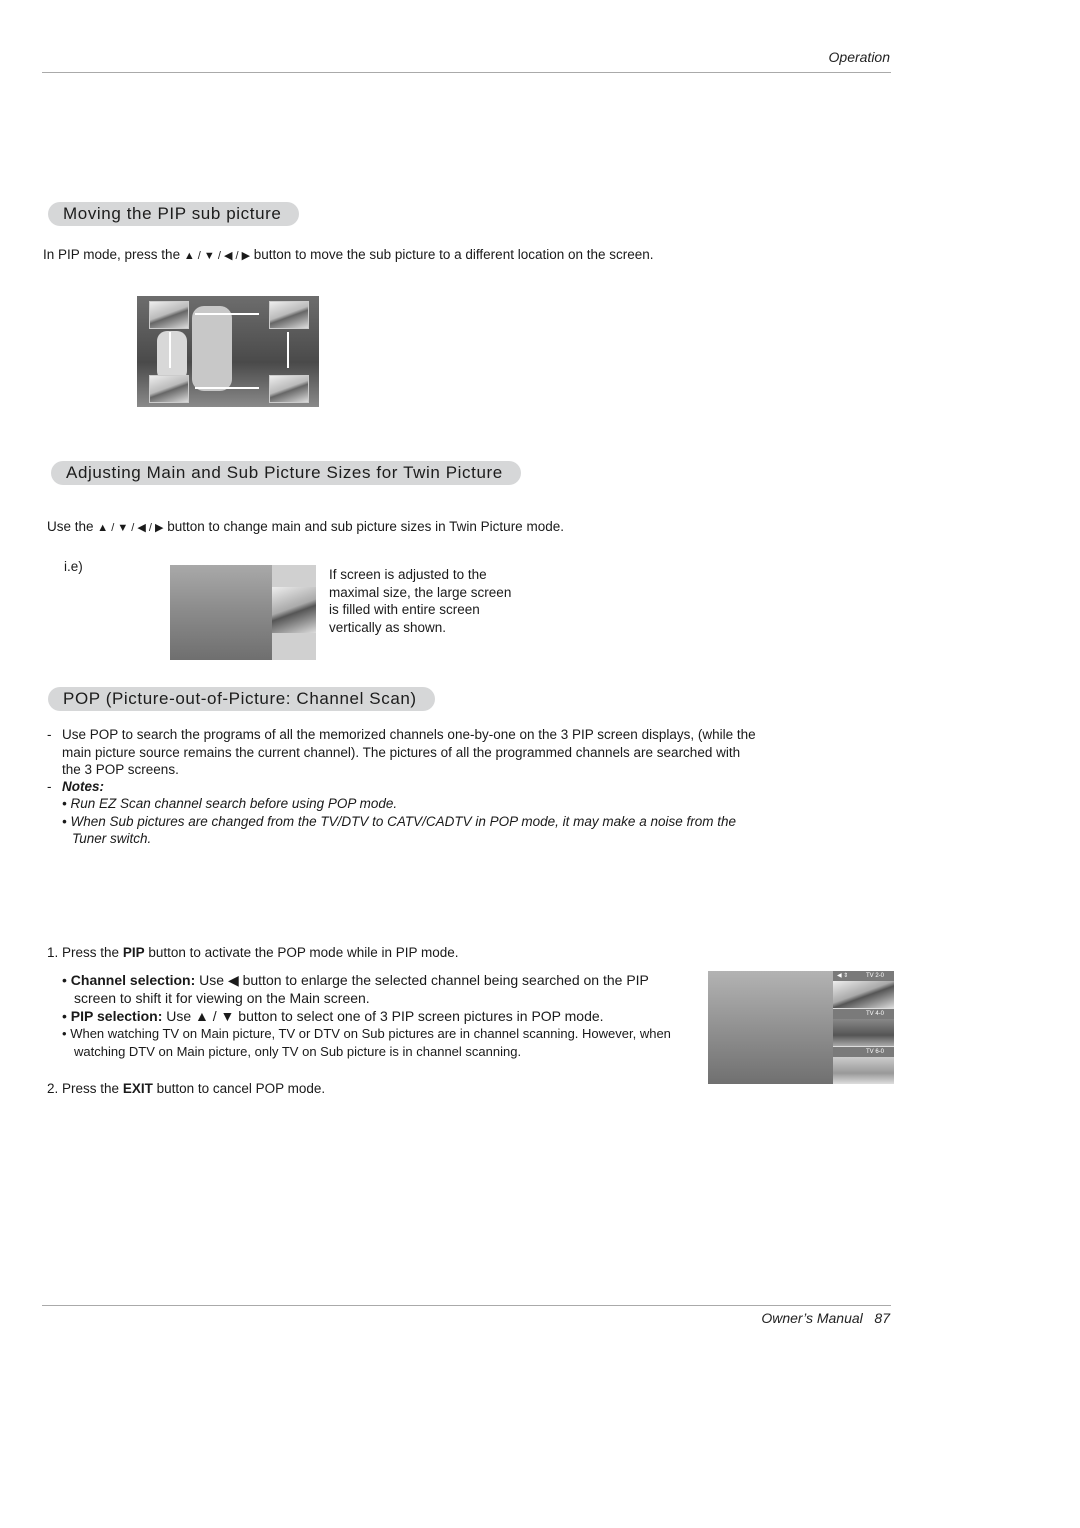 This screenshot has height=1528, width=1080. What do you see at coordinates (863, 1052) in the screenshot?
I see `pop-channel-label: TV 6-0` at bounding box center [863, 1052].